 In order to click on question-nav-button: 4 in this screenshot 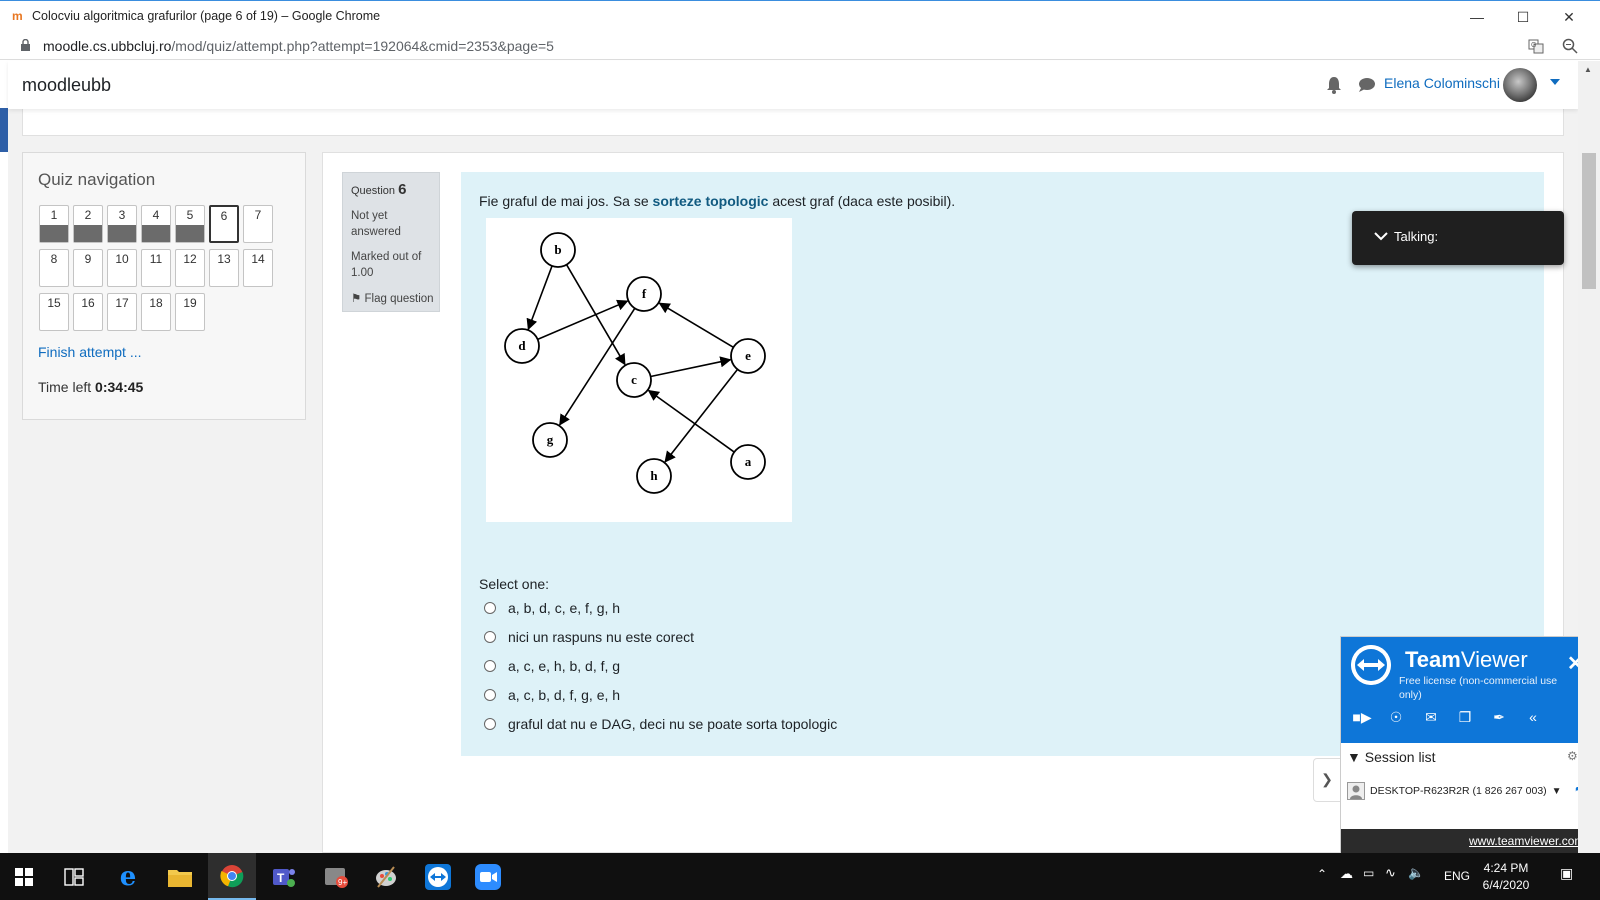, I will do `click(156, 224)`.